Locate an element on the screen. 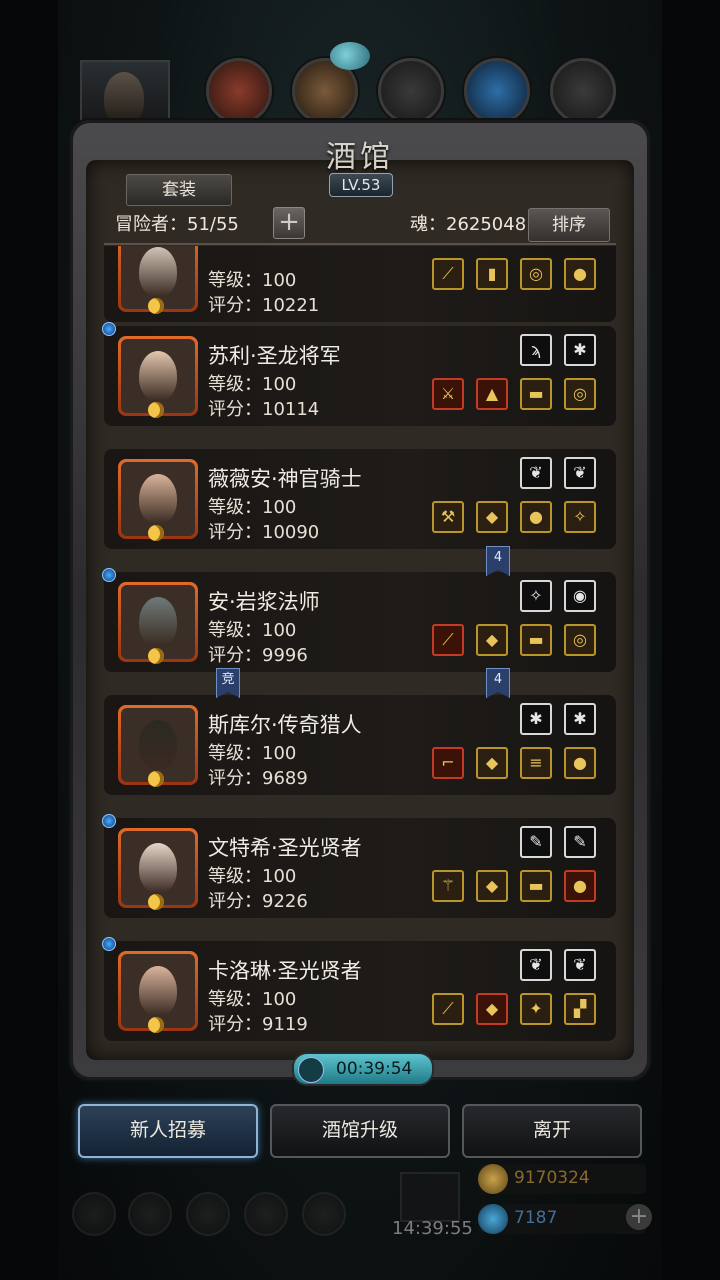  add-slot-button: + is located at coordinates (289, 223).